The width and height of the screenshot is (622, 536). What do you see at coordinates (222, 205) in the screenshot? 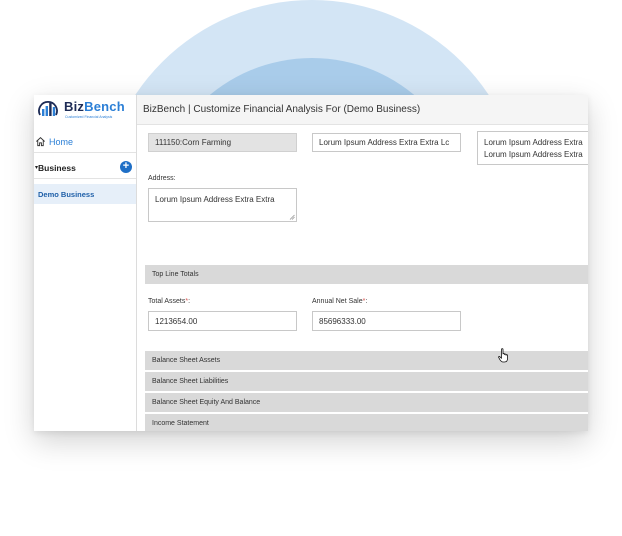
I see `address-textarea: Lorum Ipsum Address Extra Extra` at bounding box center [222, 205].